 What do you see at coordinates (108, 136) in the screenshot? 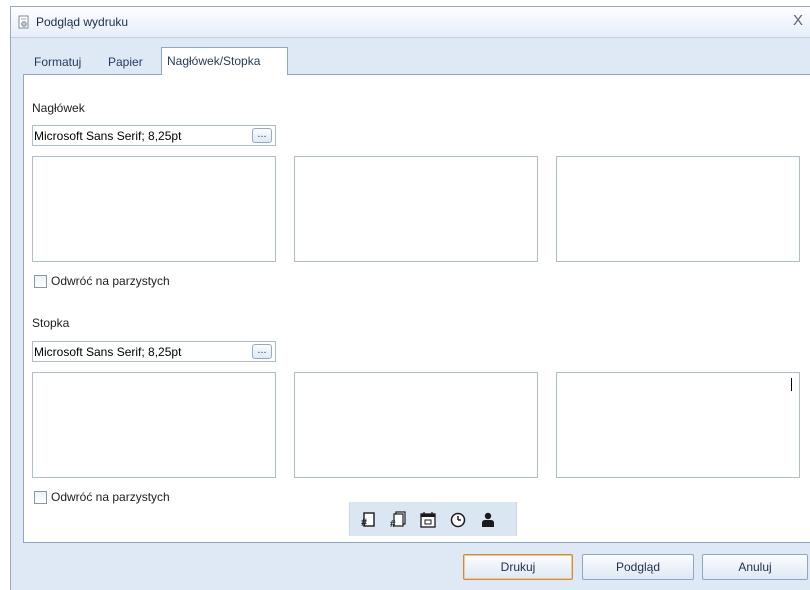
I see `header-font-value: Microsoft Sans Serif; 8,25pt` at bounding box center [108, 136].